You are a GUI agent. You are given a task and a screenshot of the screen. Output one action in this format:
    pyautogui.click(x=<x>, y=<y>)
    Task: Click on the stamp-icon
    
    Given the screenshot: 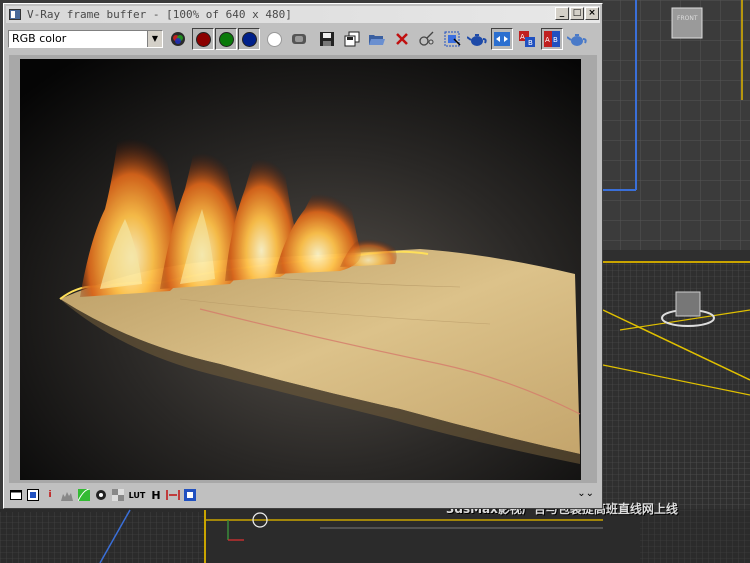 What is the action you would take?
    pyautogui.click(x=190, y=495)
    